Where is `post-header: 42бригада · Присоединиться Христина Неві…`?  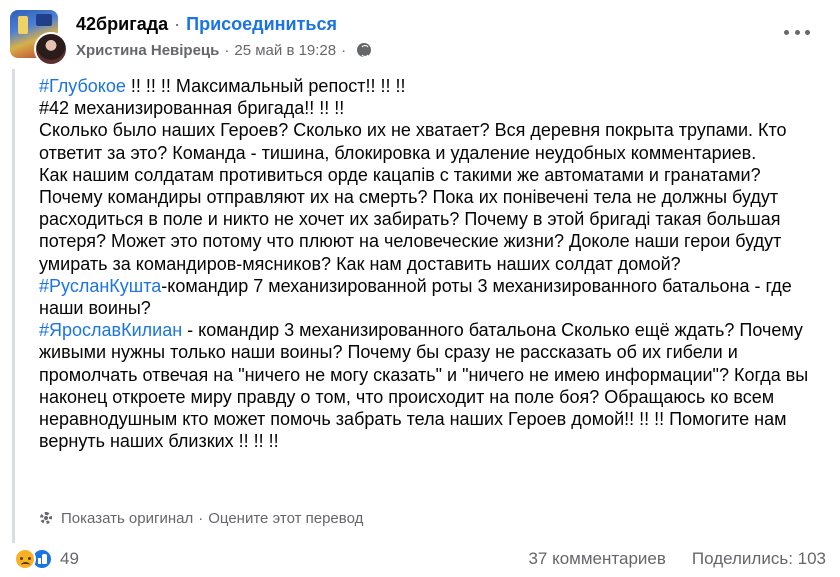
post-header: 42бригада · Присоединиться Христина Неві… is located at coordinates (420, 38).